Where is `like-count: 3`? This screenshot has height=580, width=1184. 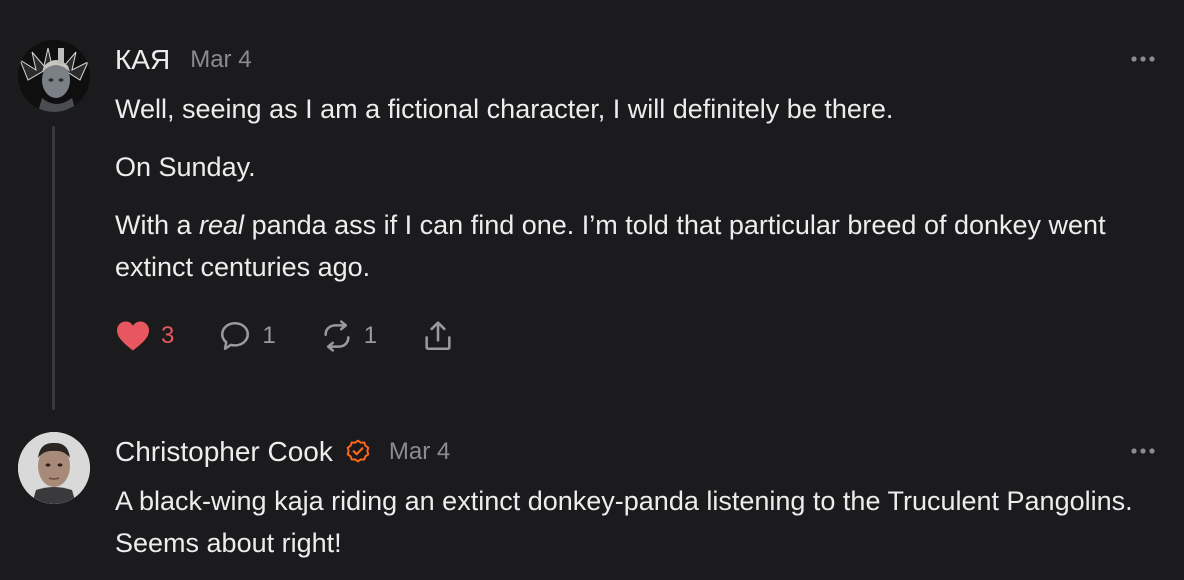
like-count: 3 is located at coordinates (168, 335).